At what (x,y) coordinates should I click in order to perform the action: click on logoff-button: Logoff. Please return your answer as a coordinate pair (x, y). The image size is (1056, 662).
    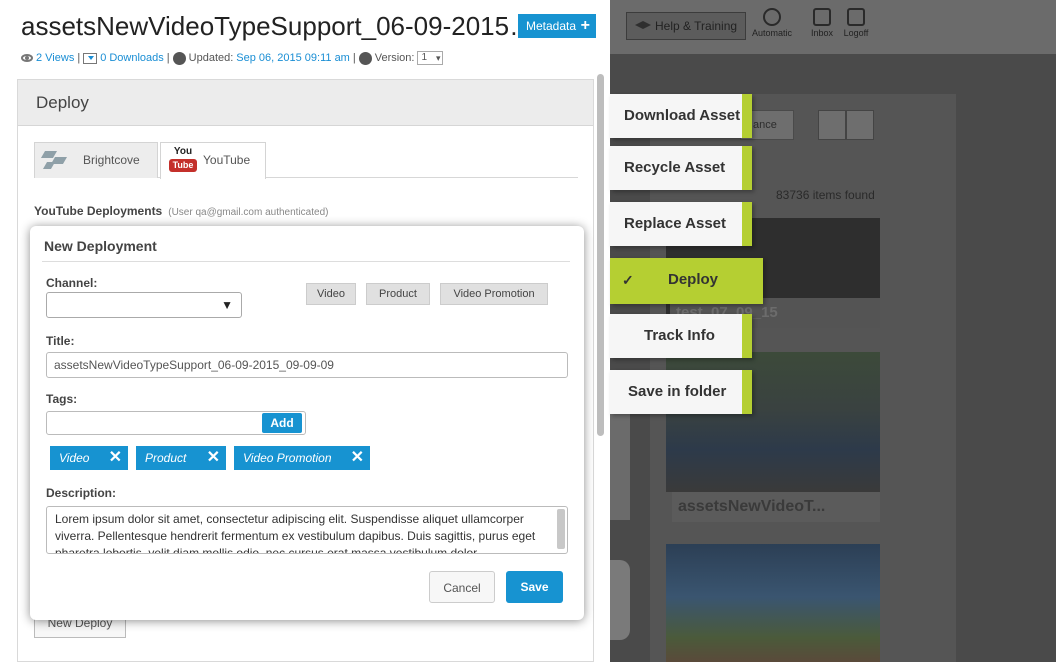
    Looking at the image, I should click on (856, 23).